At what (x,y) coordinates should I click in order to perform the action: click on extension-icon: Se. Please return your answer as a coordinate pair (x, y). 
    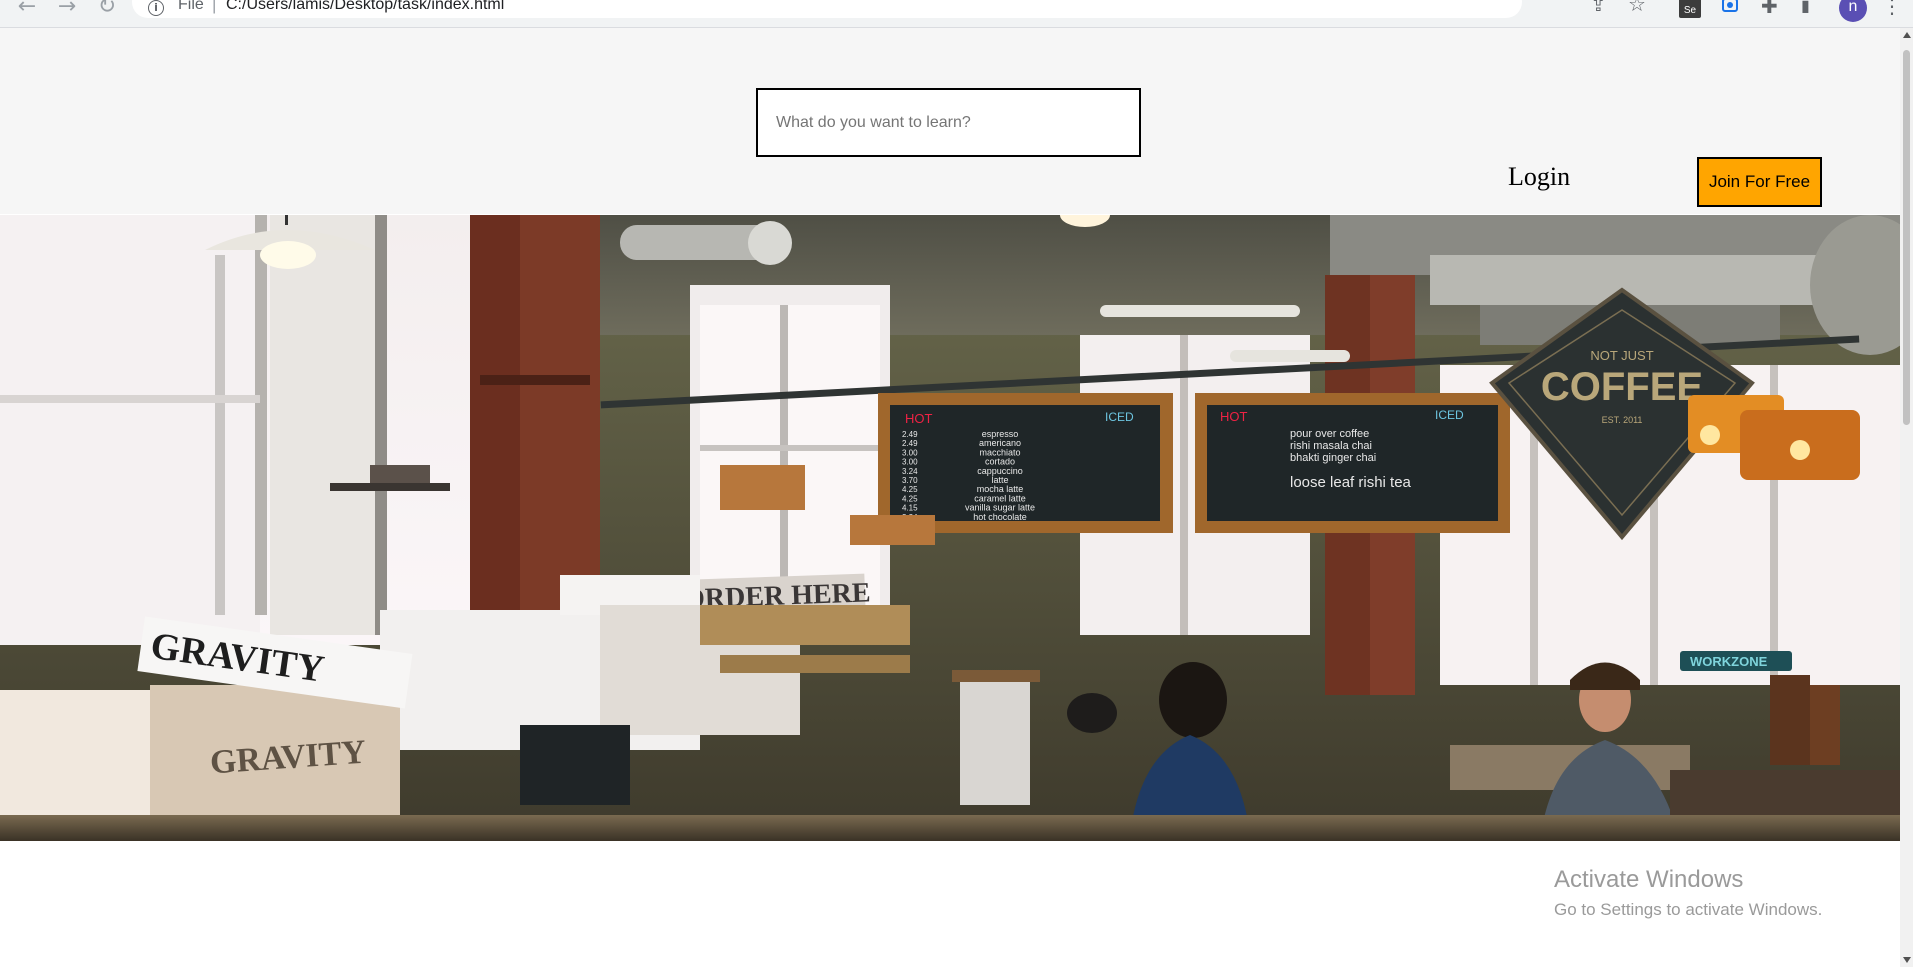
    Looking at the image, I should click on (1690, 9).